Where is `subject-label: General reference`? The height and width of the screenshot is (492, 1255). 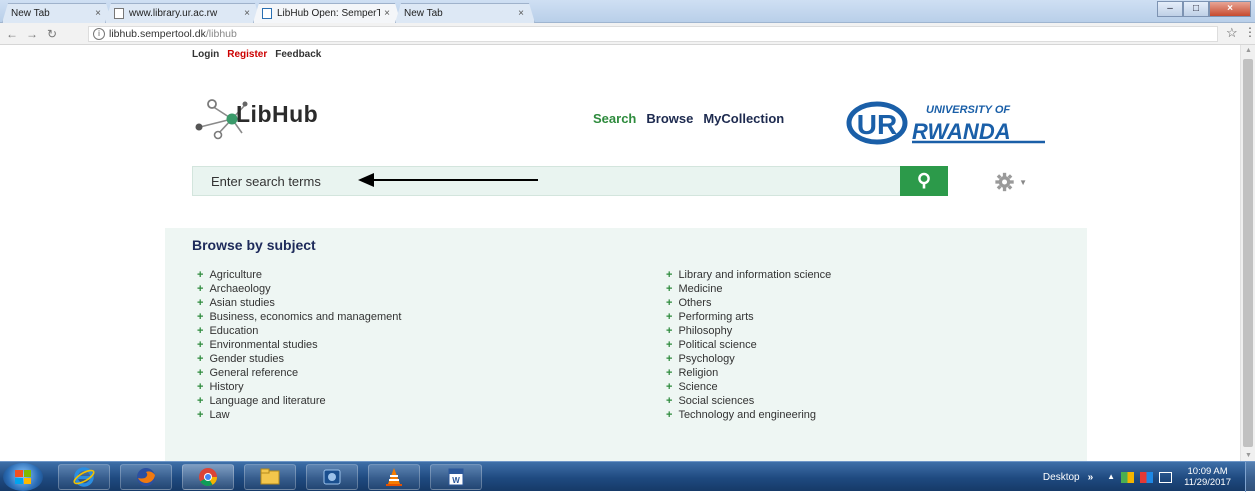
subject-label: General reference is located at coordinates (253, 373).